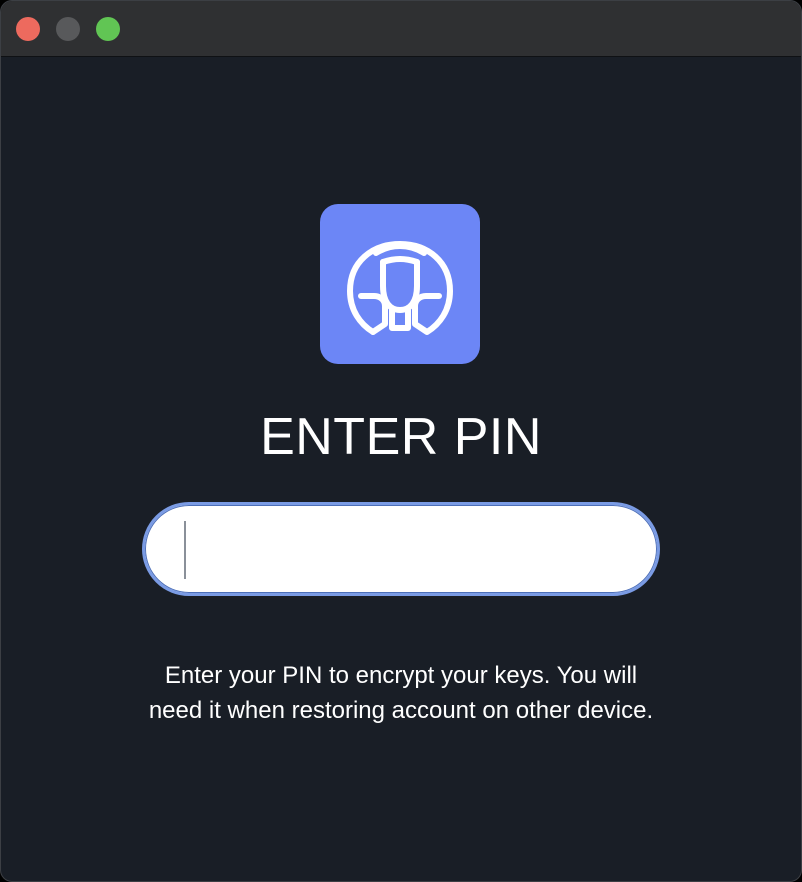 The width and height of the screenshot is (802, 882). What do you see at coordinates (108, 29) in the screenshot?
I see `maximize-window-button` at bounding box center [108, 29].